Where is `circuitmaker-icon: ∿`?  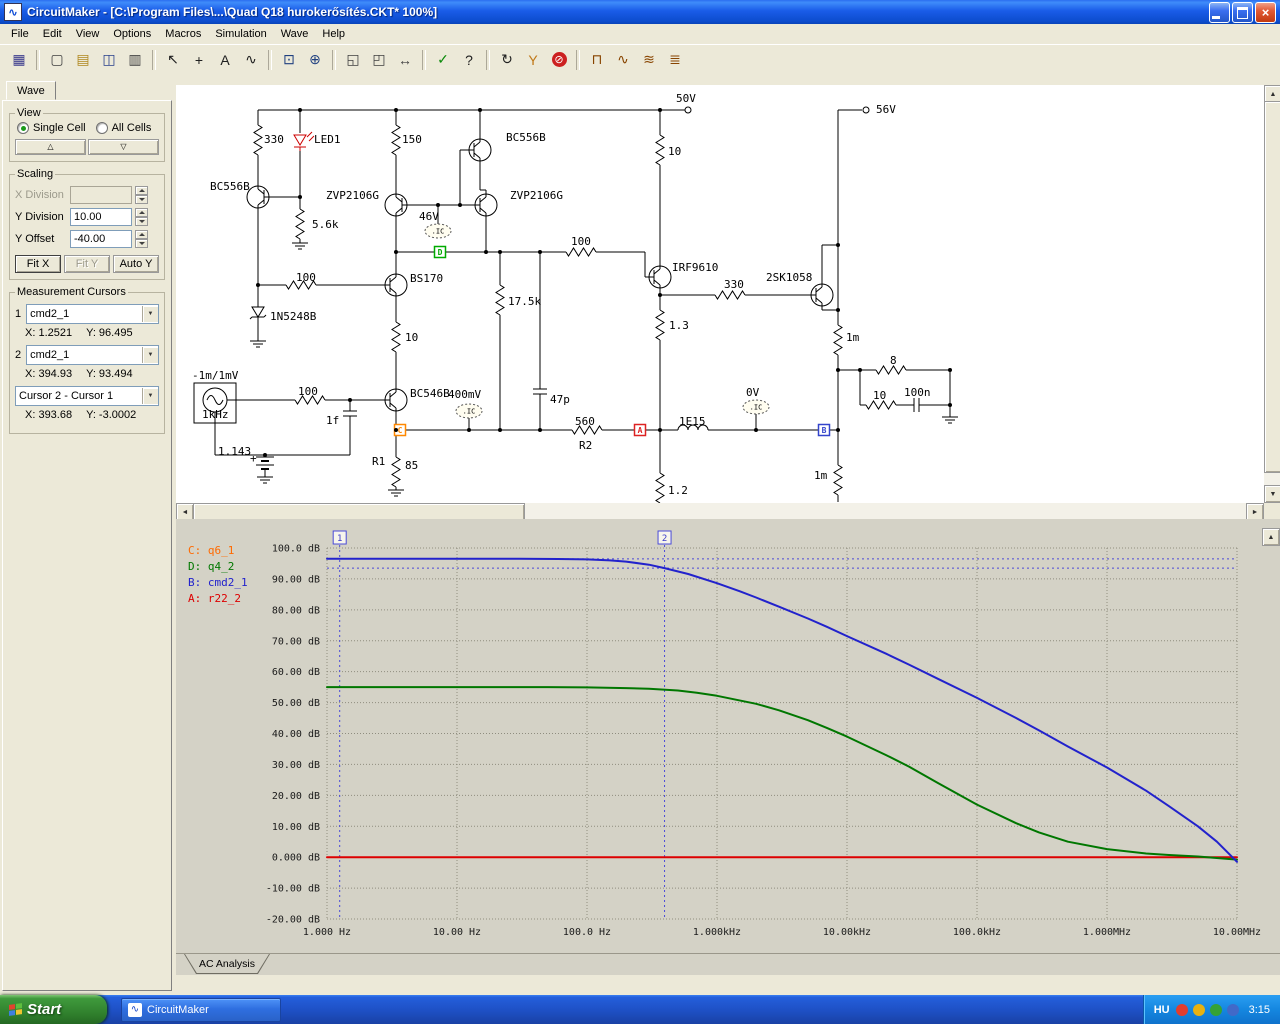
circuitmaker-icon: ∿ is located at coordinates (135, 1009).